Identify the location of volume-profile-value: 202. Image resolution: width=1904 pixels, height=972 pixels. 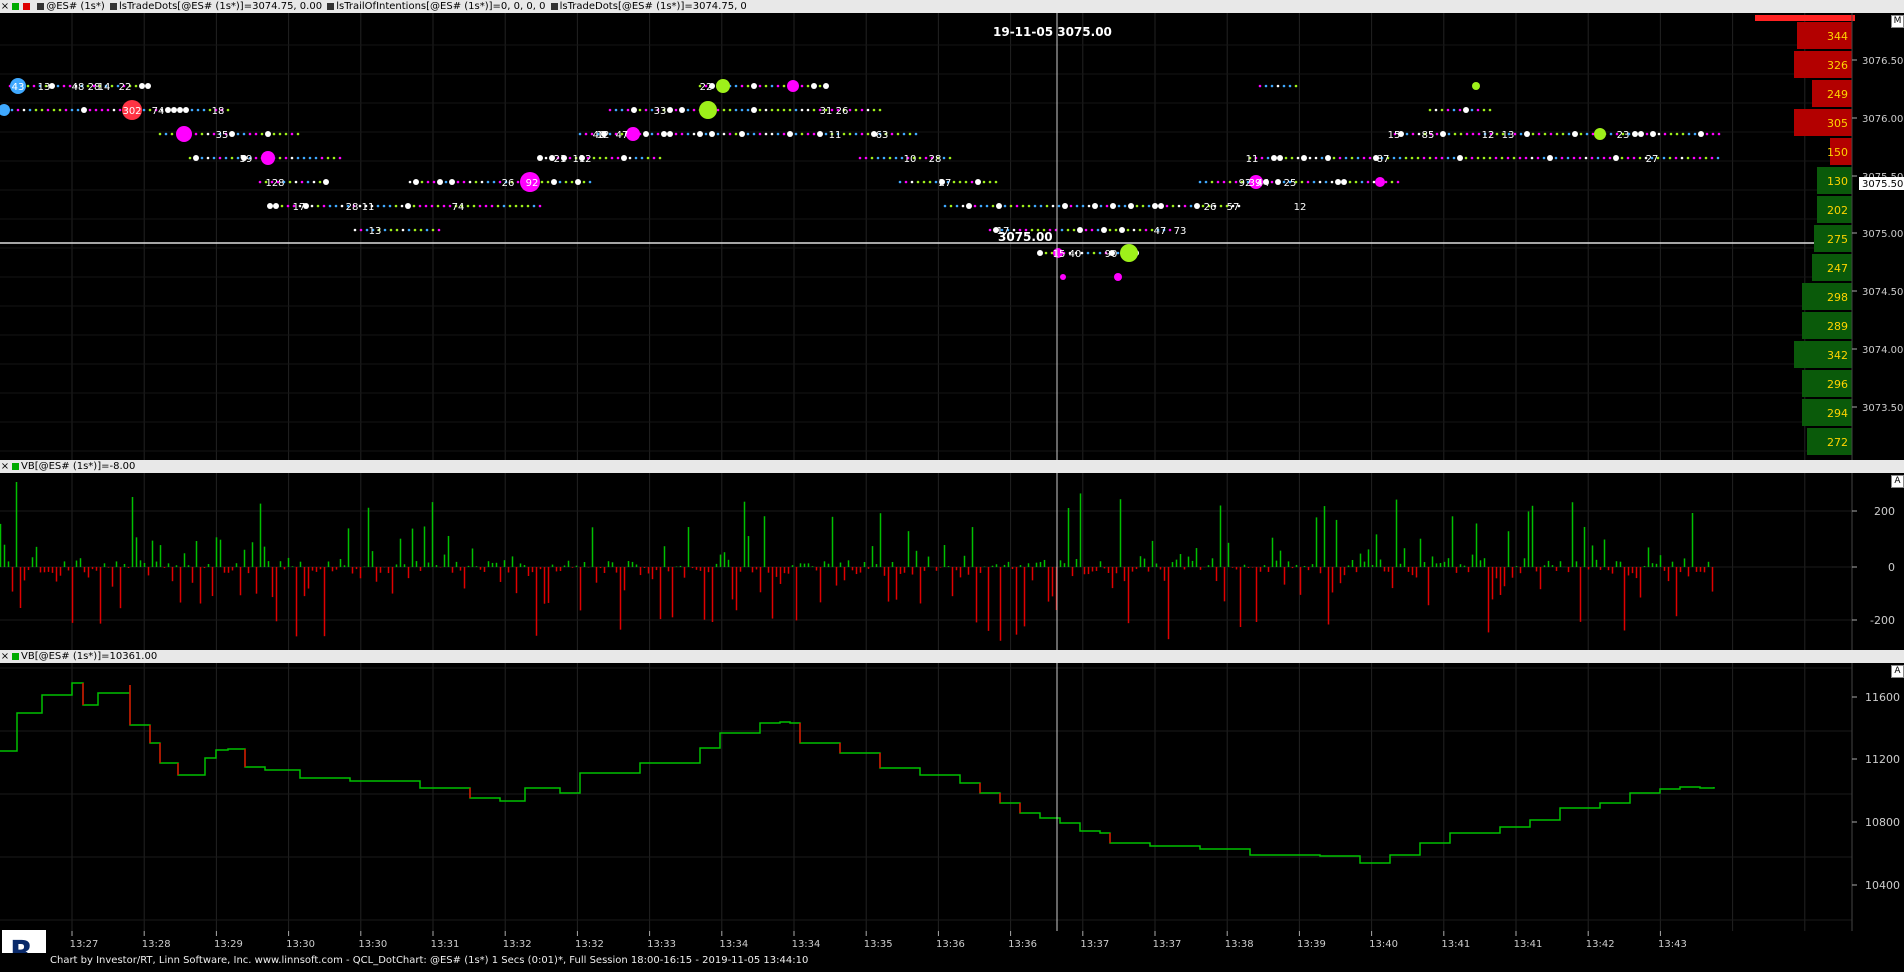
(1837, 210).